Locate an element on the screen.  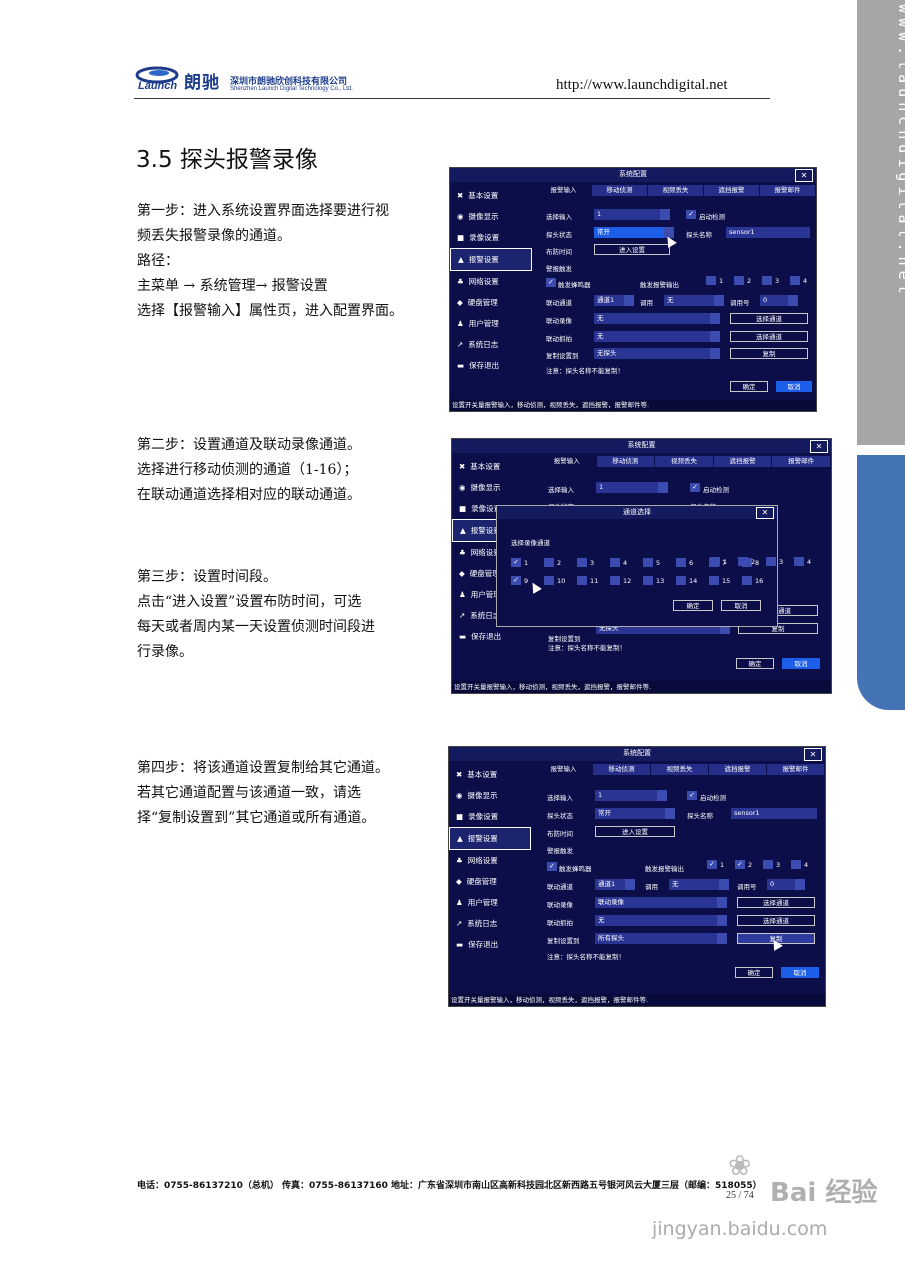
alarm-out-checkbox-1: ✓ is located at coordinates (712, 864).